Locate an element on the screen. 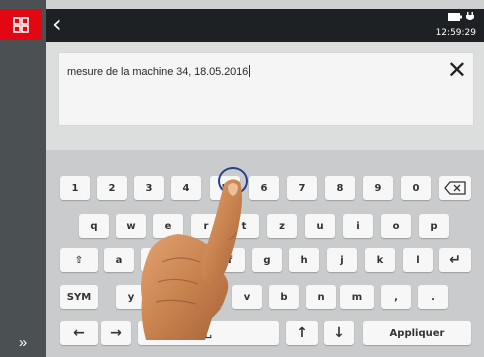 Image resolution: width=484 pixels, height=357 pixels. key-d: d is located at coordinates (193, 260).